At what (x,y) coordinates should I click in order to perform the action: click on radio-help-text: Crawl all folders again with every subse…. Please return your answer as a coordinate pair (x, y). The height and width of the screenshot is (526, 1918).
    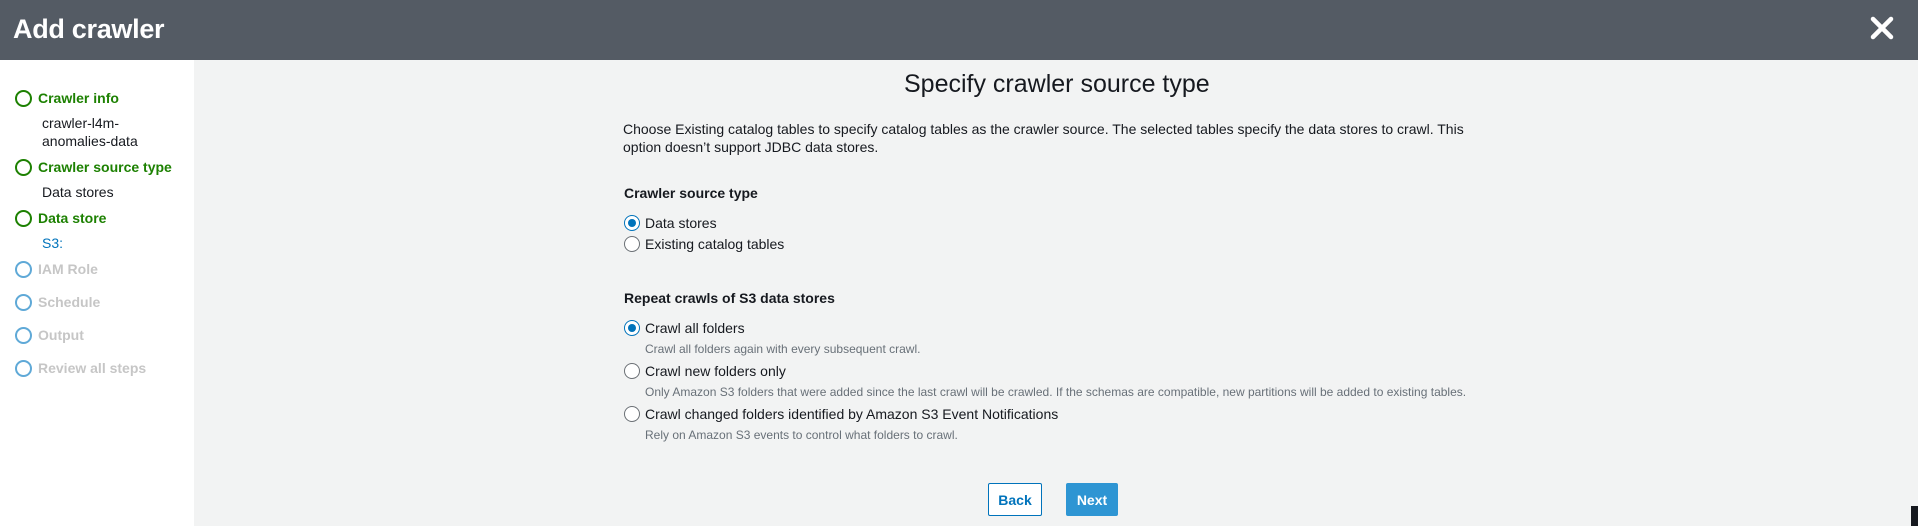
    Looking at the image, I should click on (783, 349).